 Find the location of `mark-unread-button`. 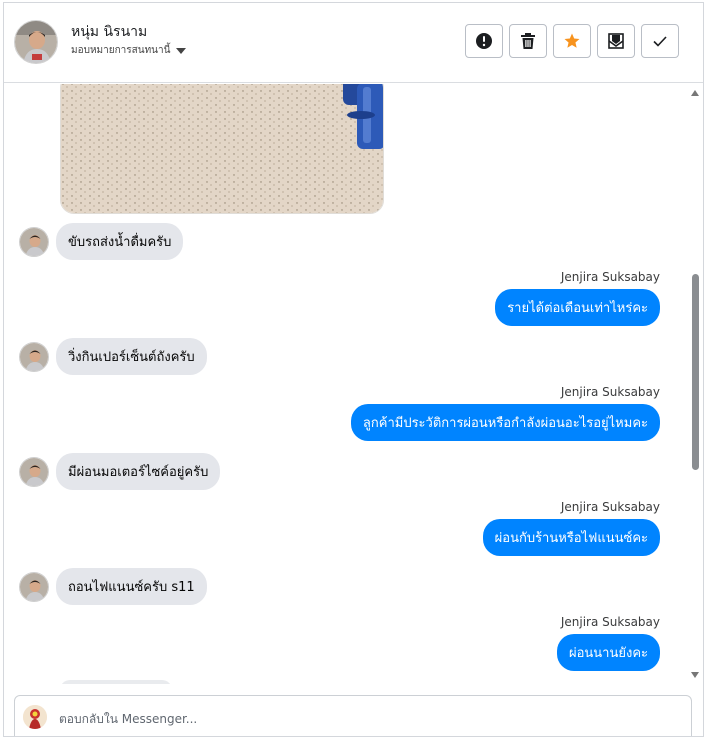

mark-unread-button is located at coordinates (616, 41).